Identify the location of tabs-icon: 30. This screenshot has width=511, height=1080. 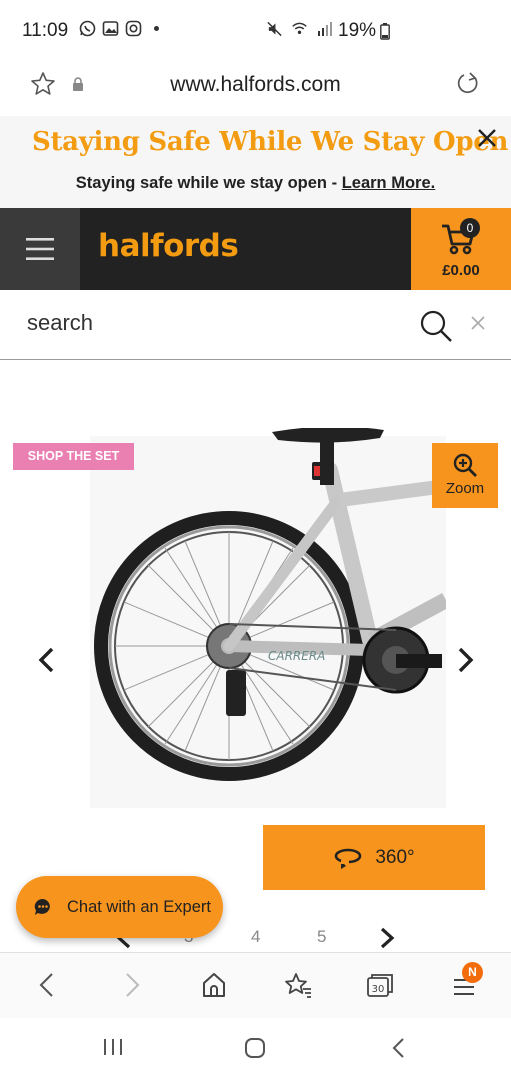
(380, 987).